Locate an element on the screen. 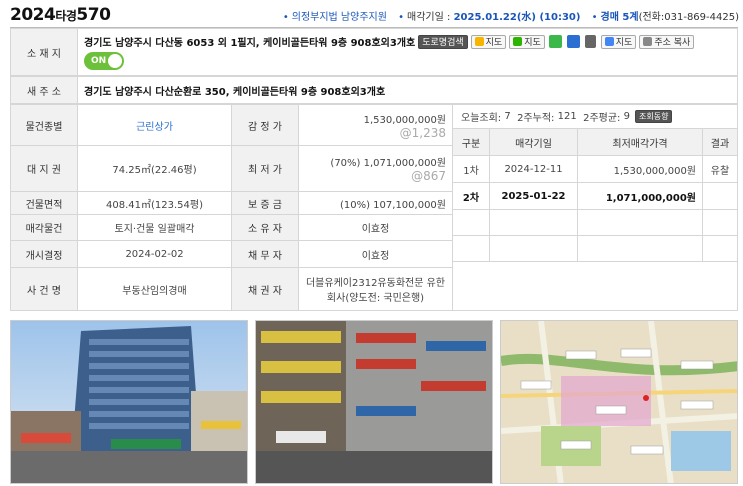 Image resolution: width=743 pixels, height=486 pixels. creditor-value-line2: 회사(양도전: 국민은행) is located at coordinates (375, 298).